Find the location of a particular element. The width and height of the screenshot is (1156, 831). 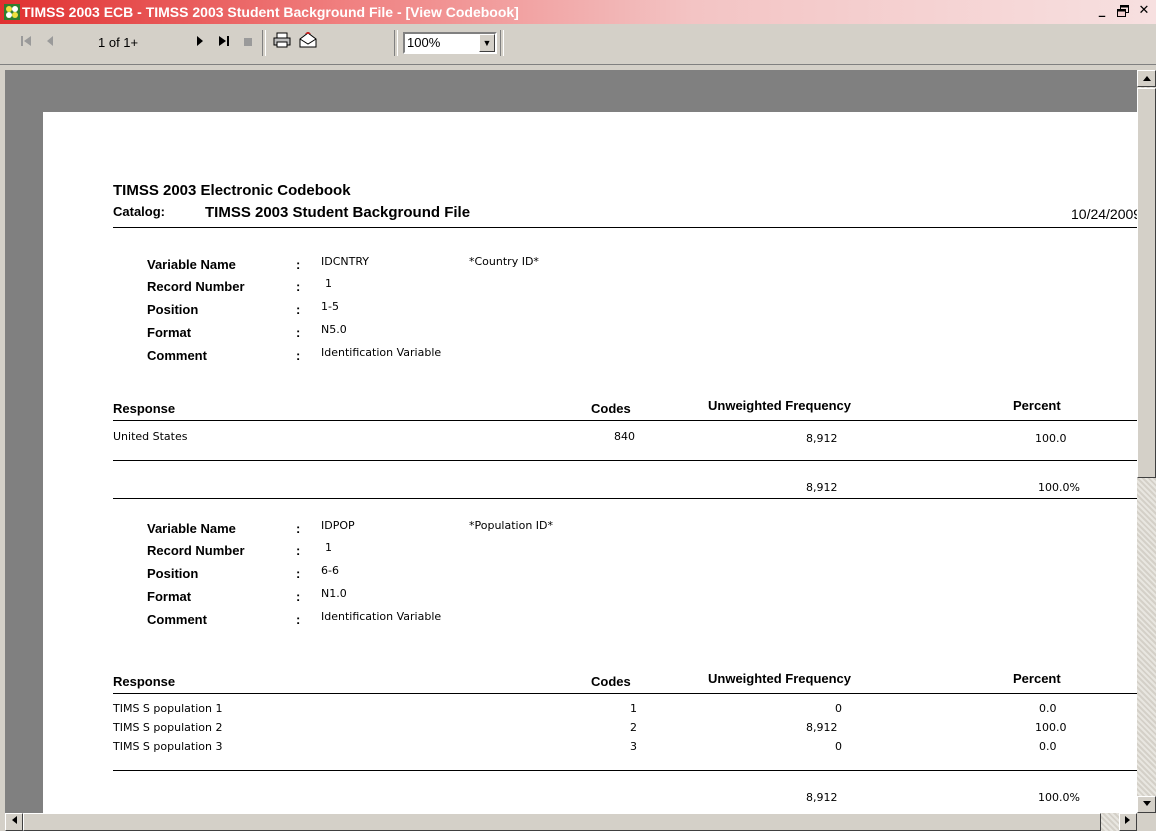

response-cell: United States is located at coordinates (150, 436).